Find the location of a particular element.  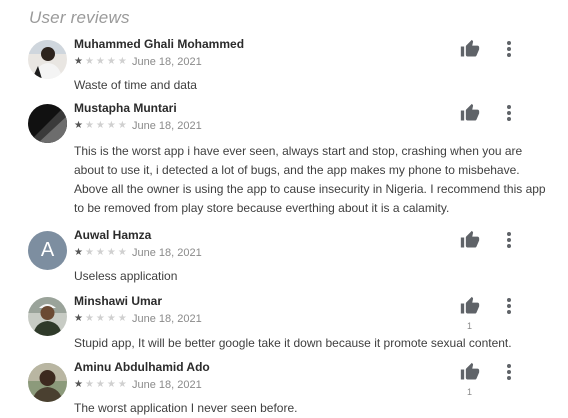

reviewer-name: Muhammed Ghali Mohammed is located at coordinates (159, 44).